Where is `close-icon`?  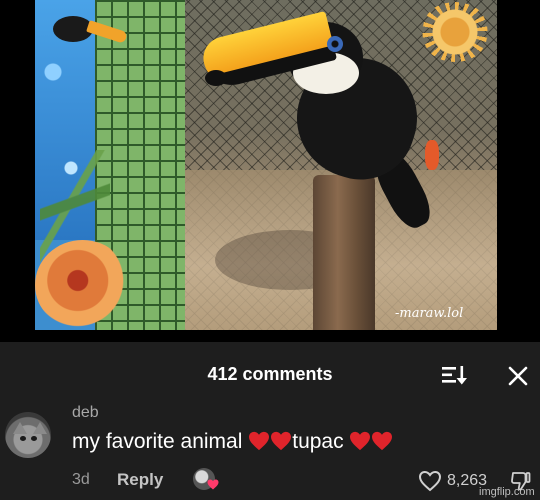 close-icon is located at coordinates (518, 376).